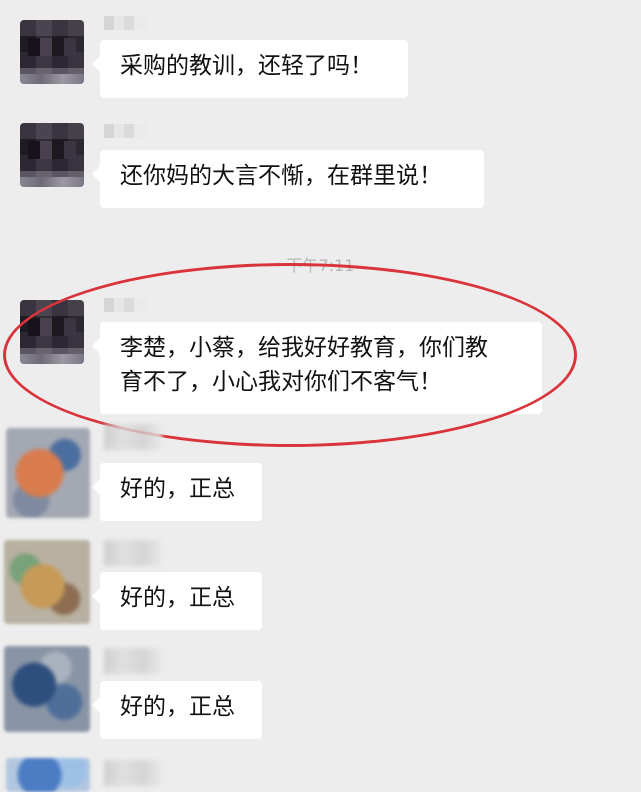 The height and width of the screenshot is (792, 641). What do you see at coordinates (281, 176) in the screenshot?
I see `message-text: 还你妈的大言不惭，在群里说！` at bounding box center [281, 176].